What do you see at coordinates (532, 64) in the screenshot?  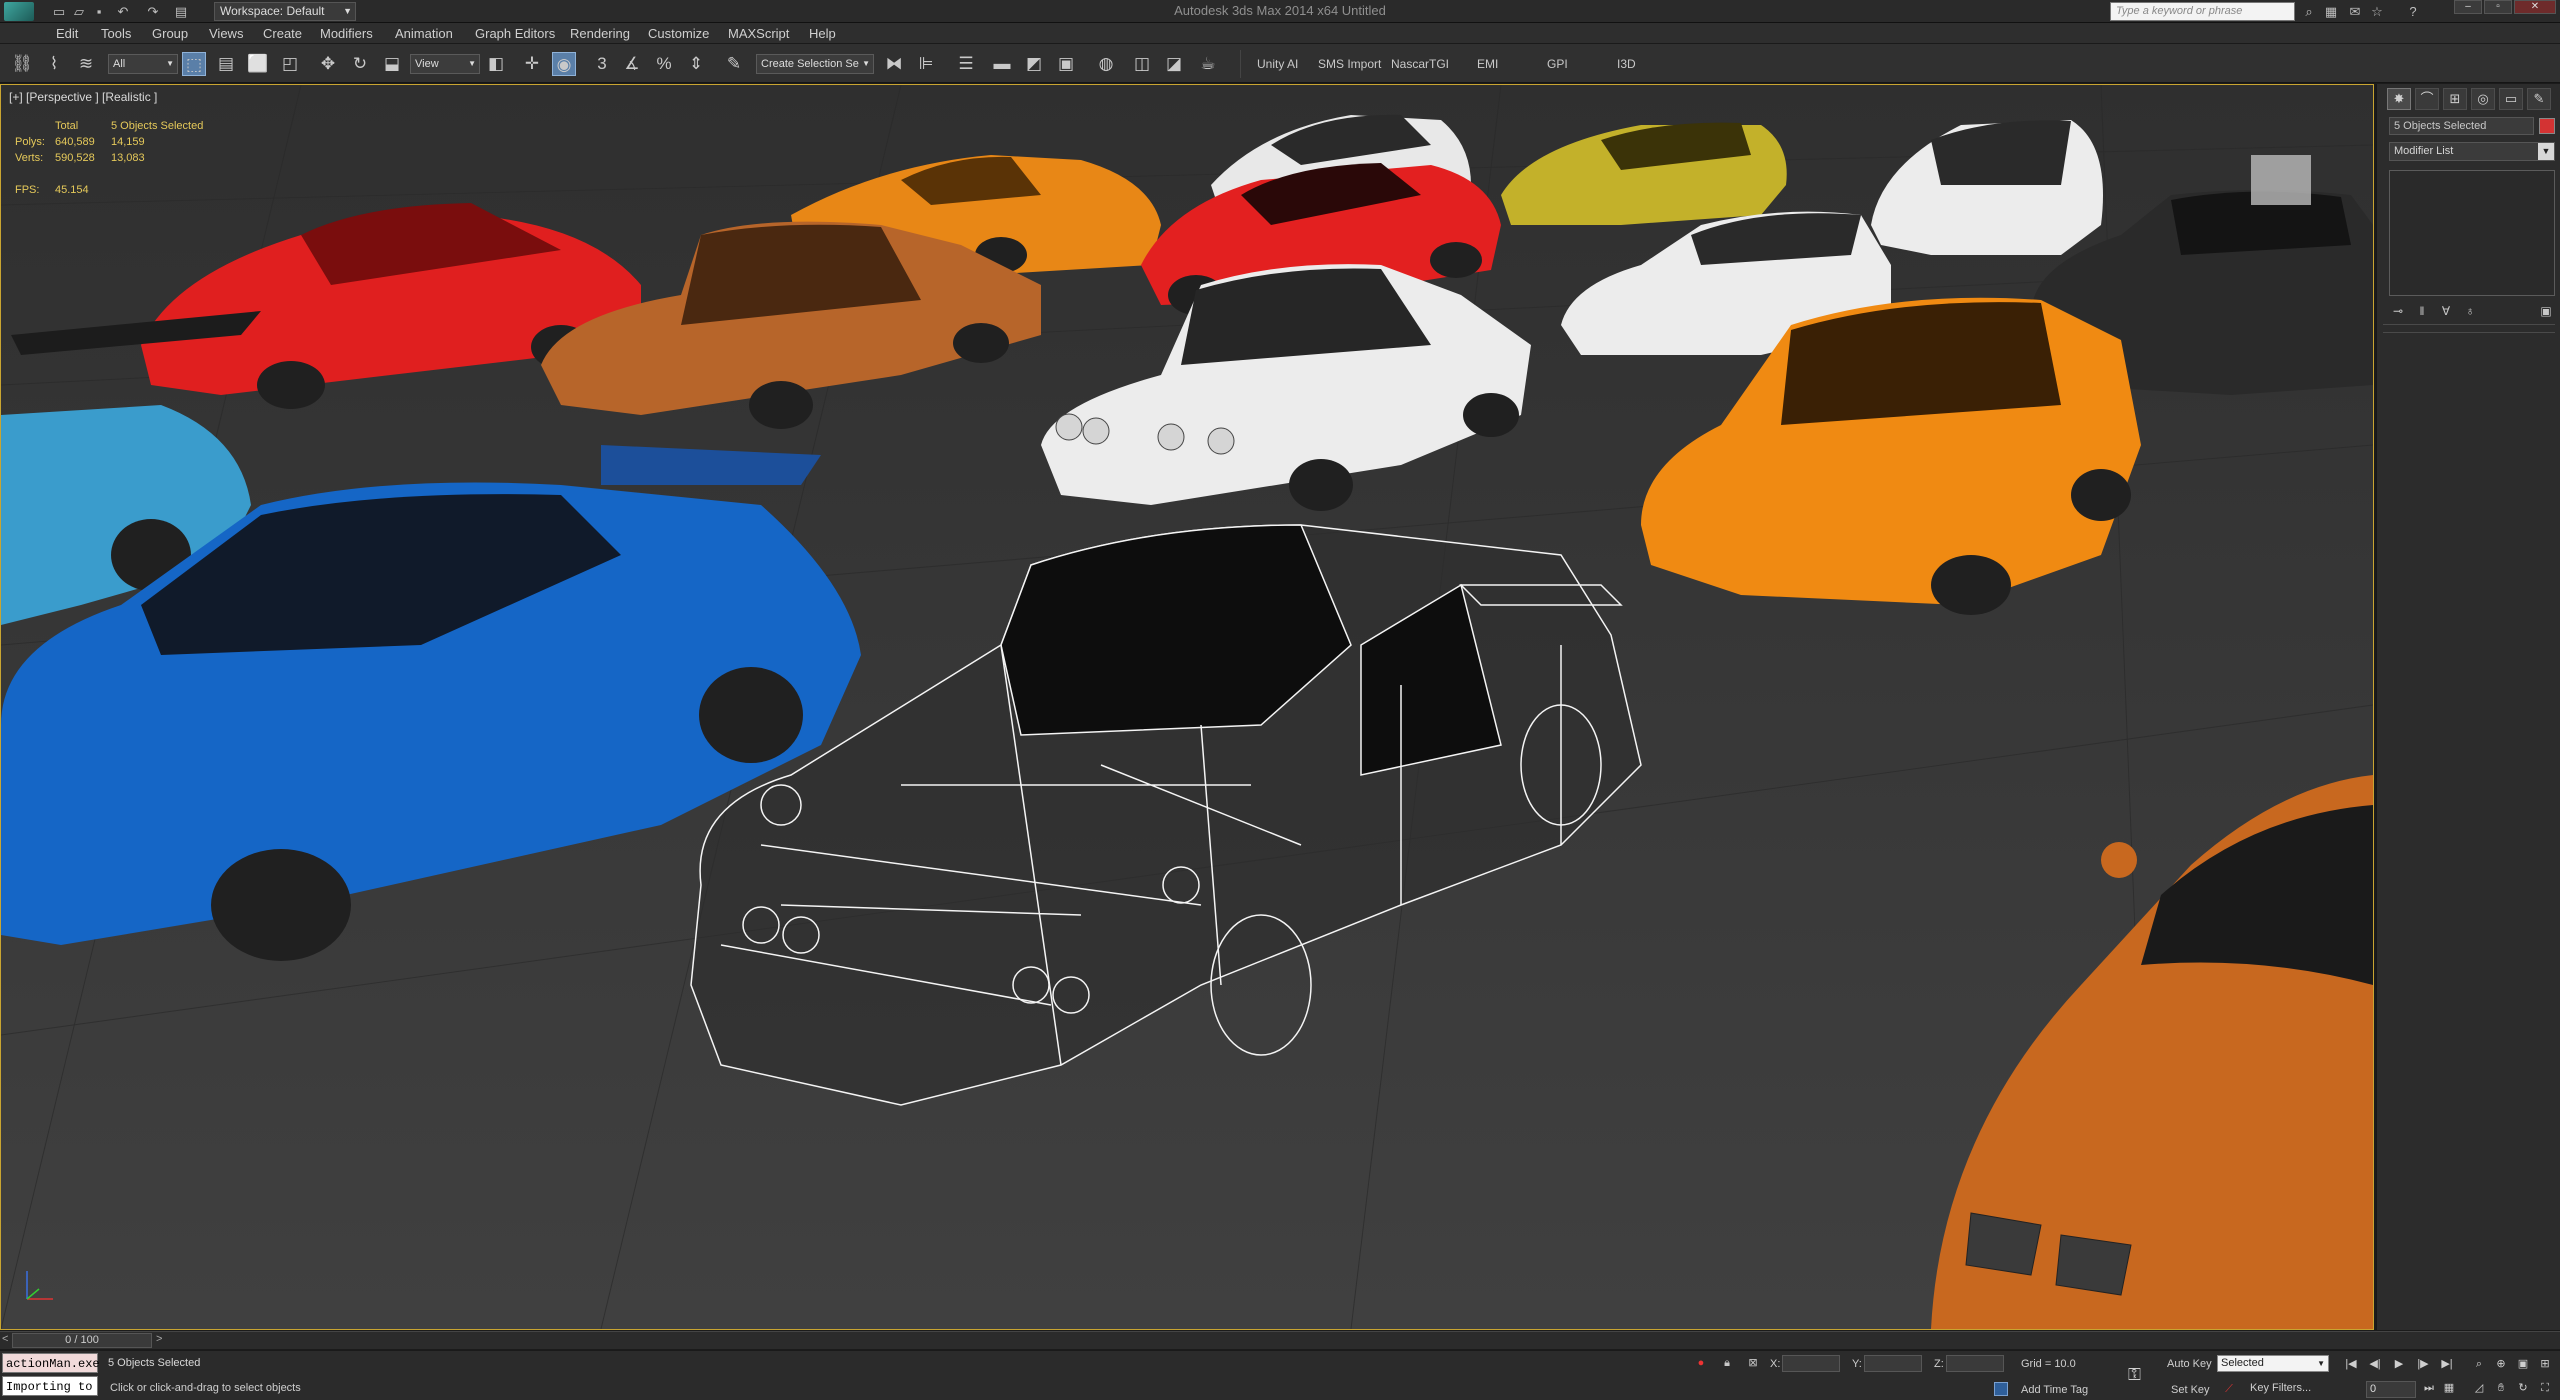 I see `select-manipulate-icon: ✛` at bounding box center [532, 64].